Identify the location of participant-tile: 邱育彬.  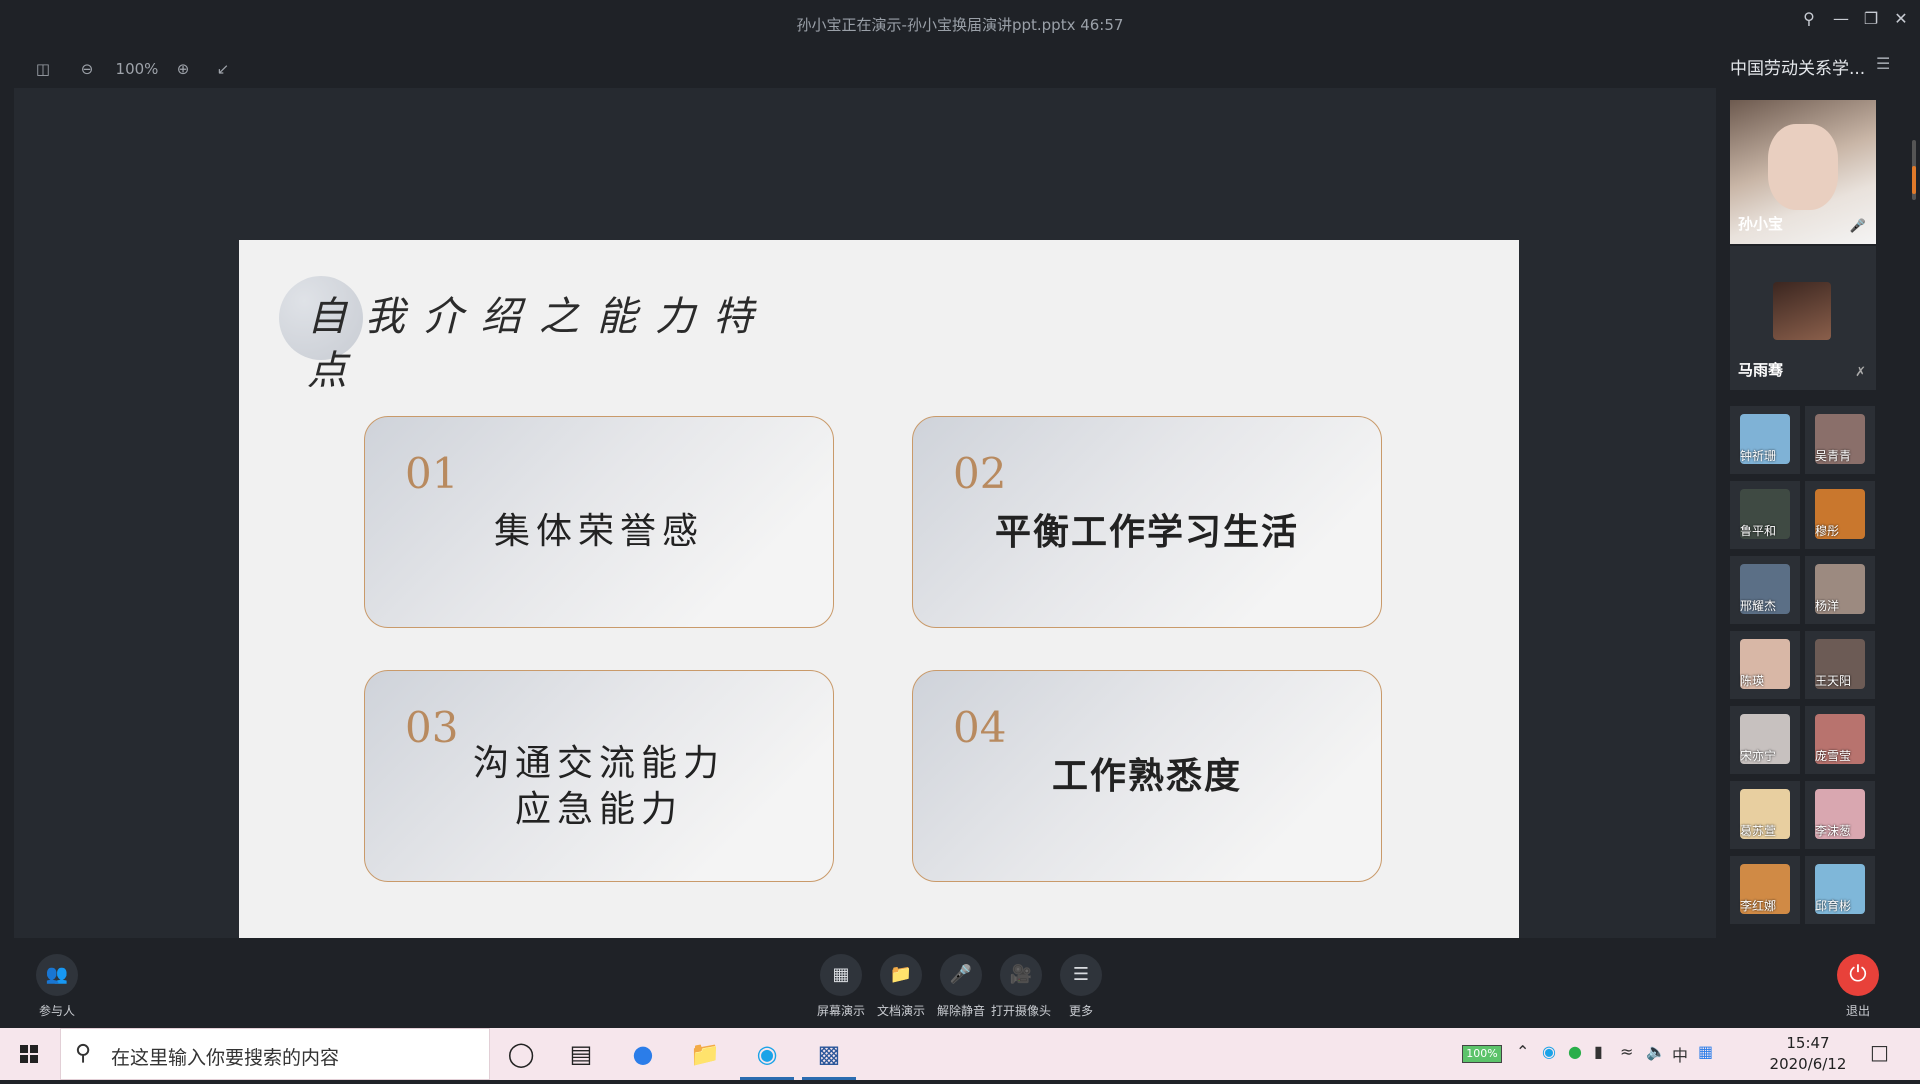
(1840, 890).